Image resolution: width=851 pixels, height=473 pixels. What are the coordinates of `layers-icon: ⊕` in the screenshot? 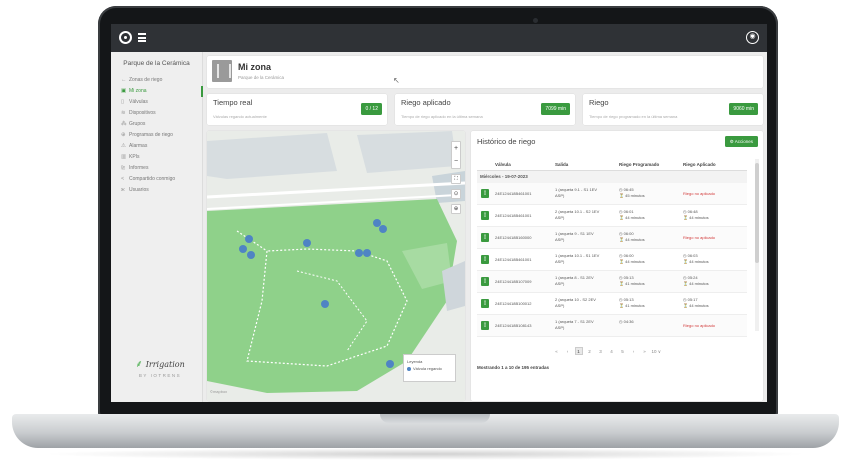 It's located at (456, 209).